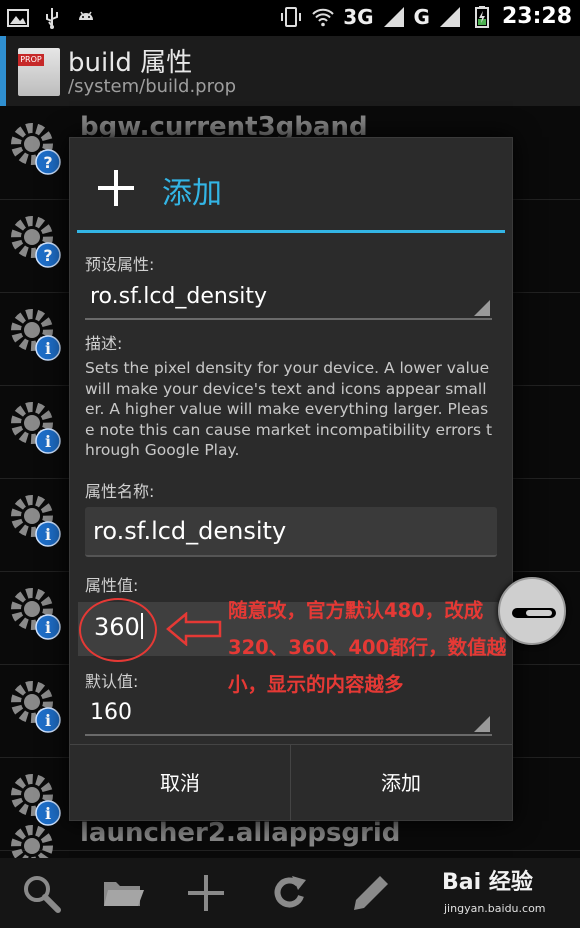  I want to click on usb-icon, so click(52, 18).